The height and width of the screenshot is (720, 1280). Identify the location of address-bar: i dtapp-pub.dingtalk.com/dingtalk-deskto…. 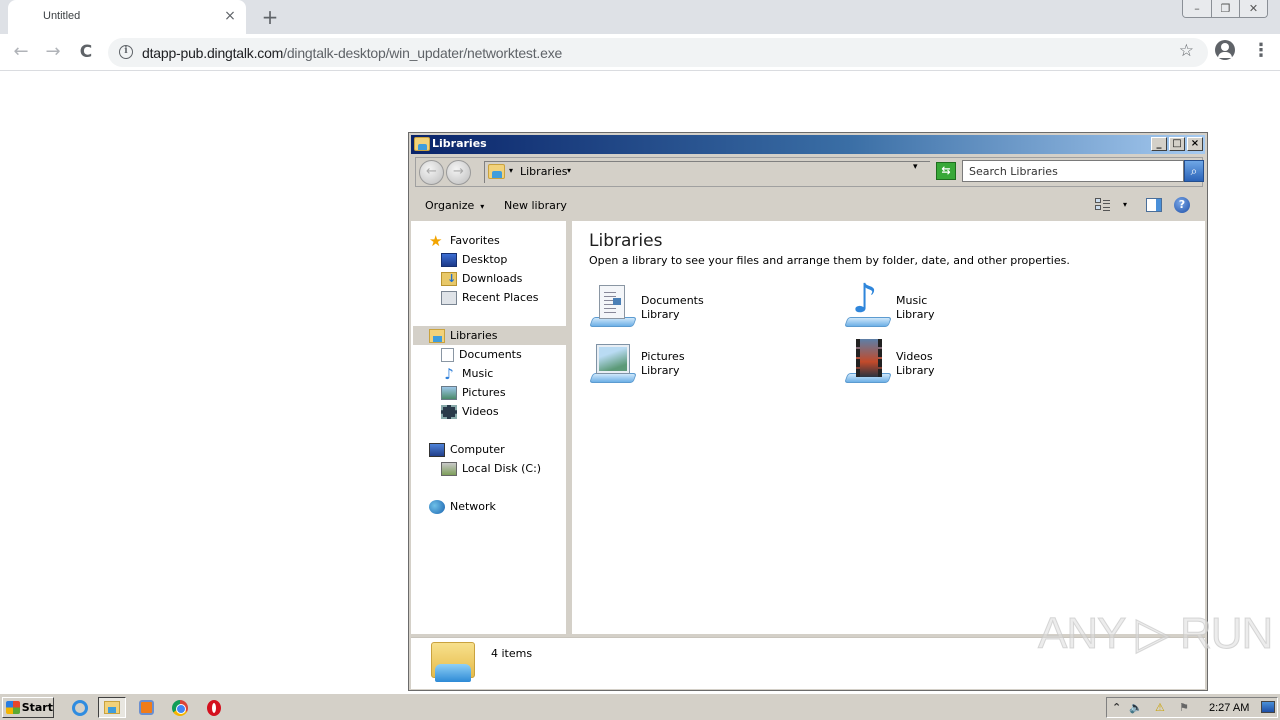
(658, 52).